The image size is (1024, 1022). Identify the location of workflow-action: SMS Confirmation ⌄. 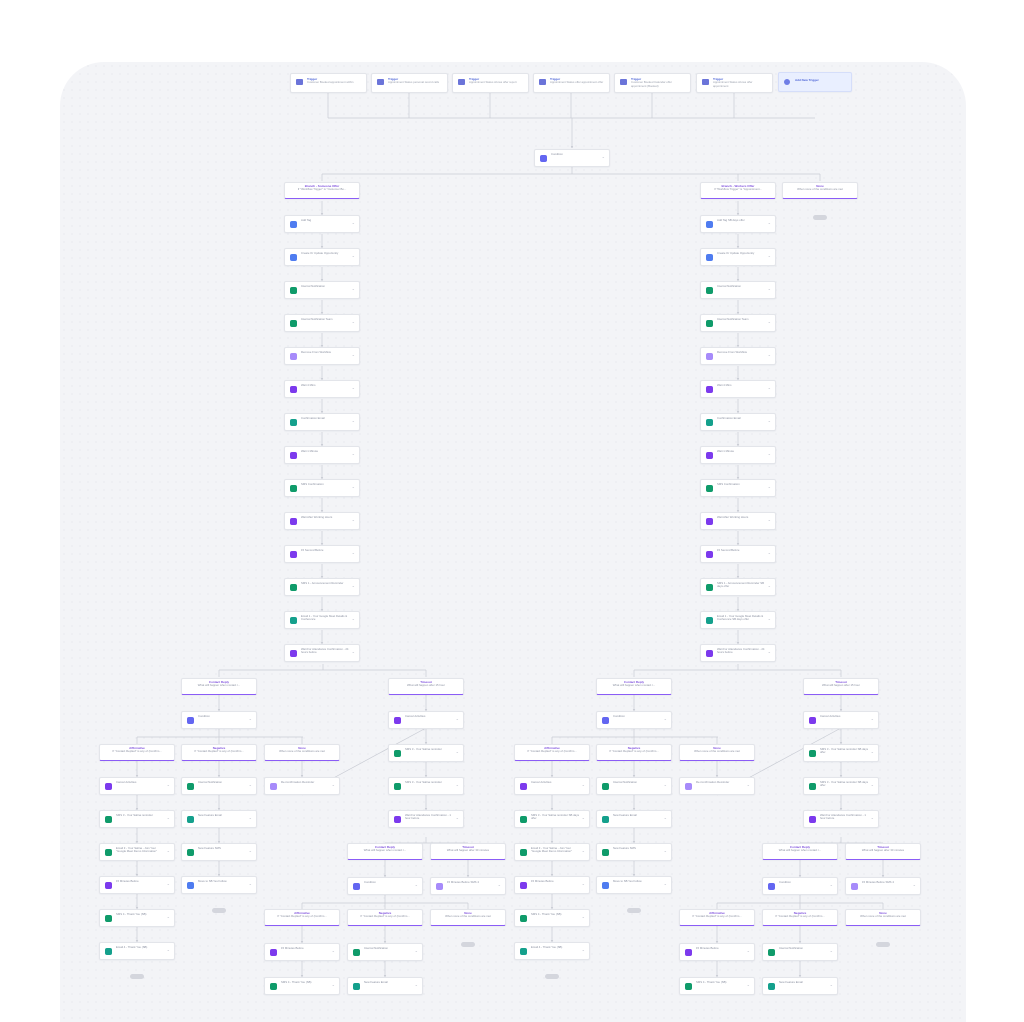
(322, 488).